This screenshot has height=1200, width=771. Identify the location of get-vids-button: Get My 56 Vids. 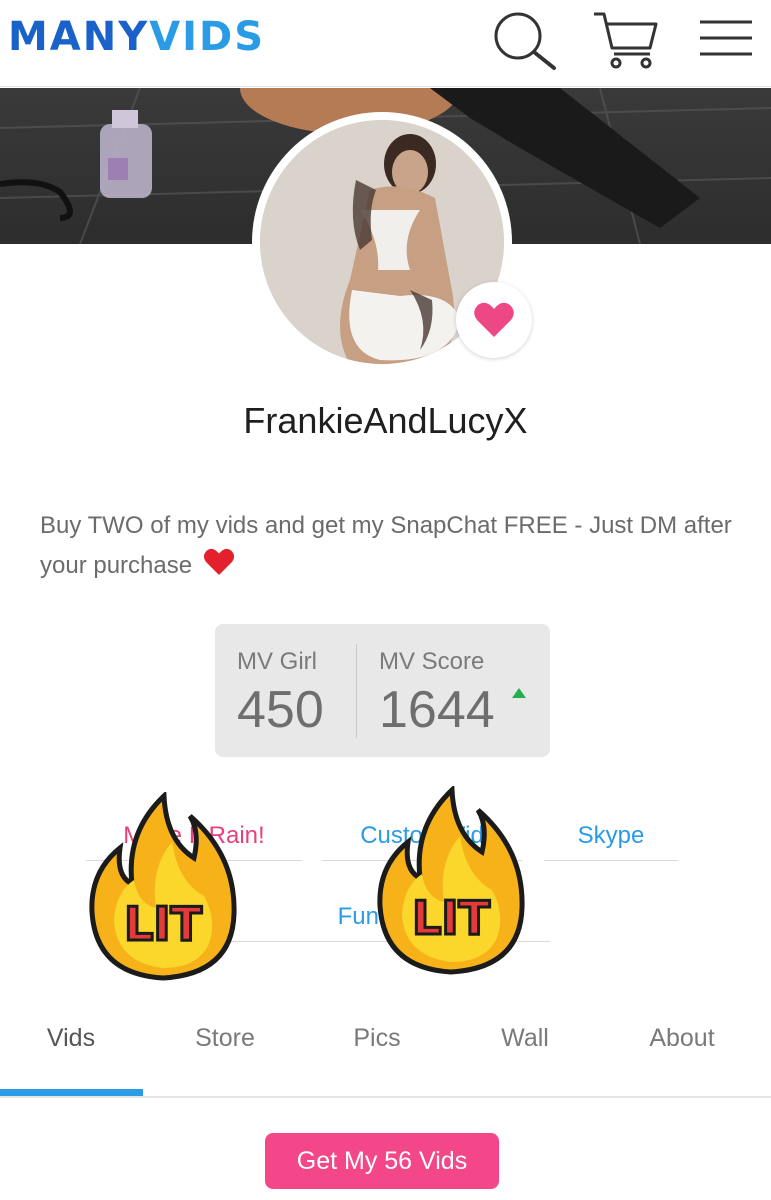
(382, 1161).